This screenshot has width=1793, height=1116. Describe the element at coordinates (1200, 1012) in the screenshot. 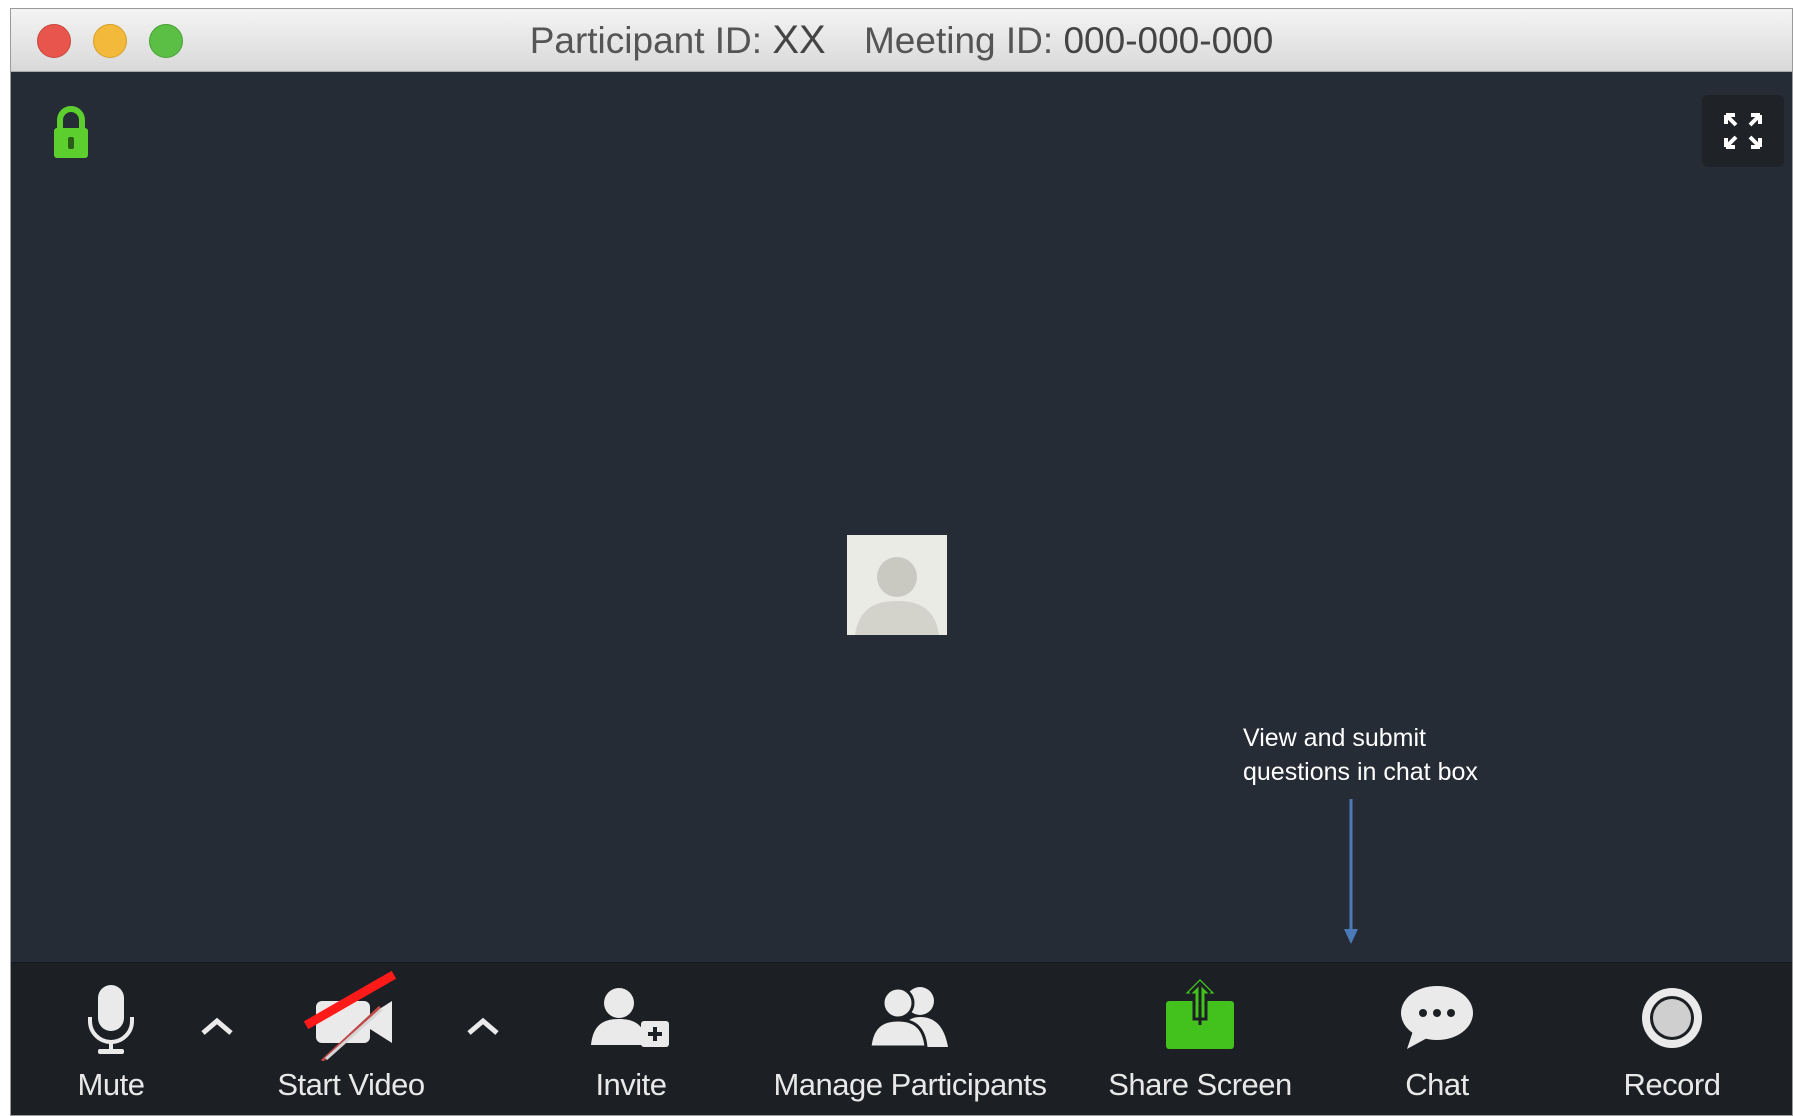

I see `share-screen-icon` at that location.